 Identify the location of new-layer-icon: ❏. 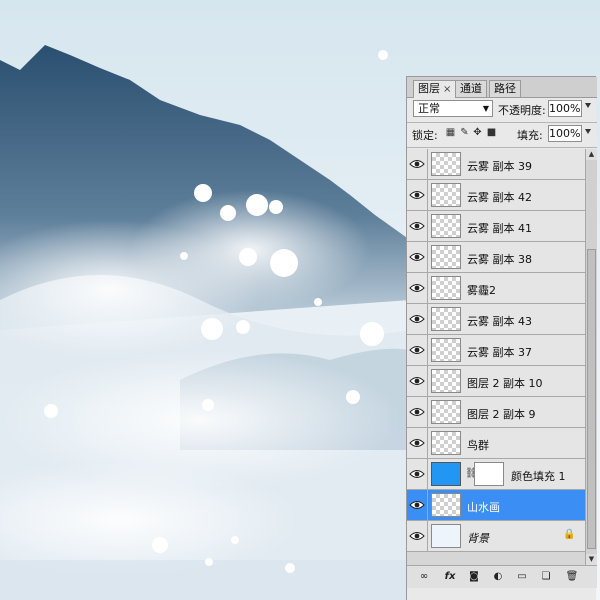
(546, 577).